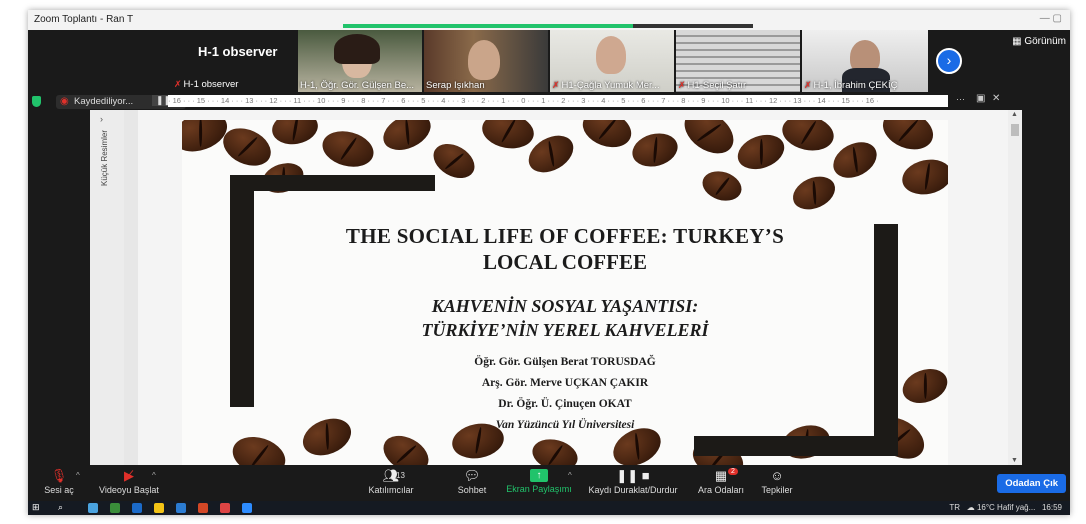 The height and width of the screenshot is (524, 1086). What do you see at coordinates (238, 51) in the screenshot?
I see `self-name: H-1 observer` at bounding box center [238, 51].